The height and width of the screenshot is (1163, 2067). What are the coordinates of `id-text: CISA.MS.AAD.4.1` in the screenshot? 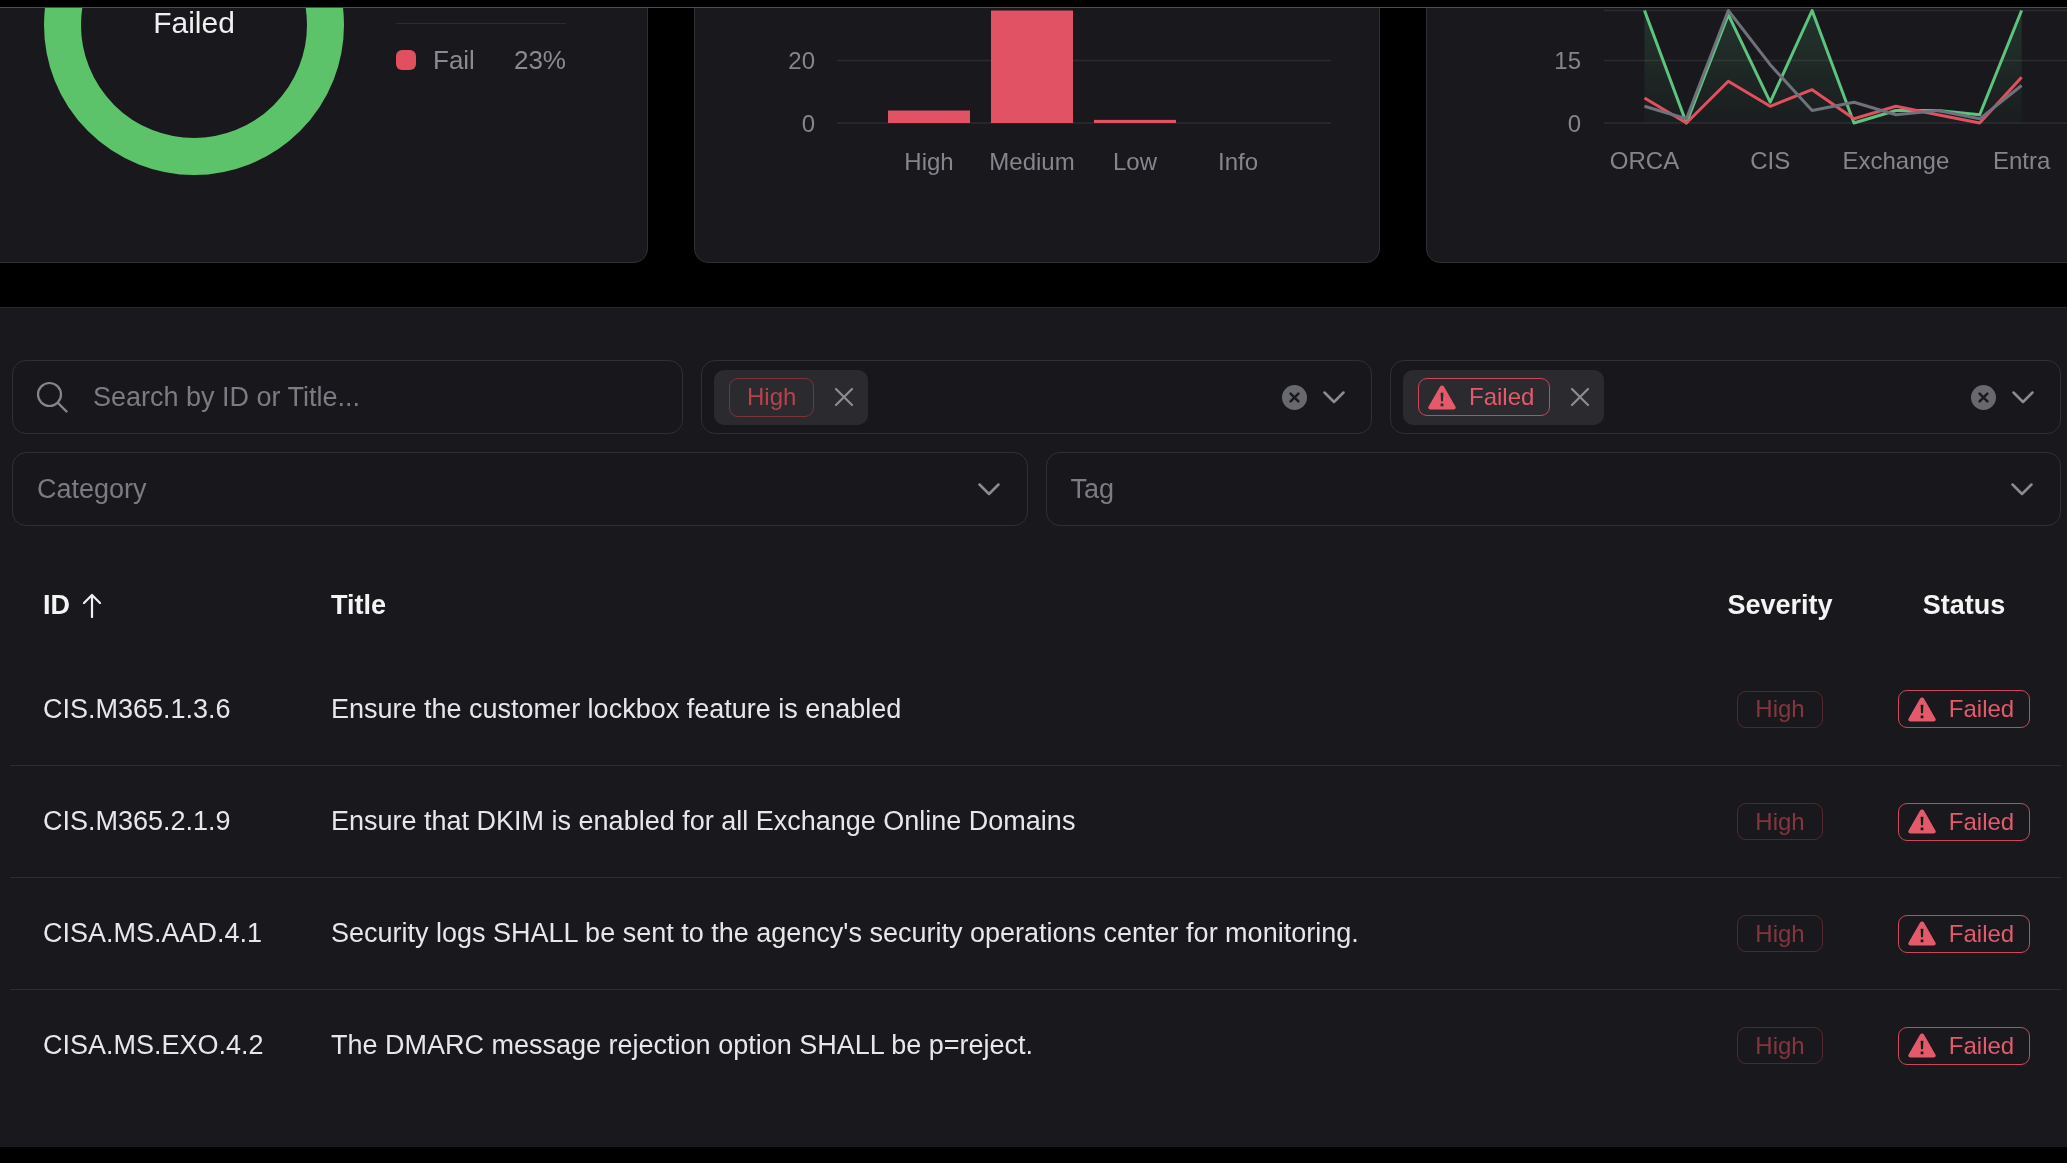 It's located at (153, 933).